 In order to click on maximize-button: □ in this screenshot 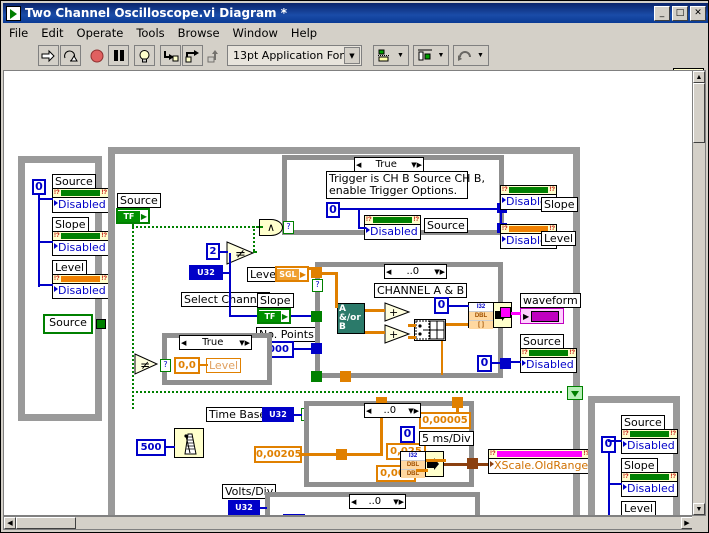, I will do `click(680, 13)`.